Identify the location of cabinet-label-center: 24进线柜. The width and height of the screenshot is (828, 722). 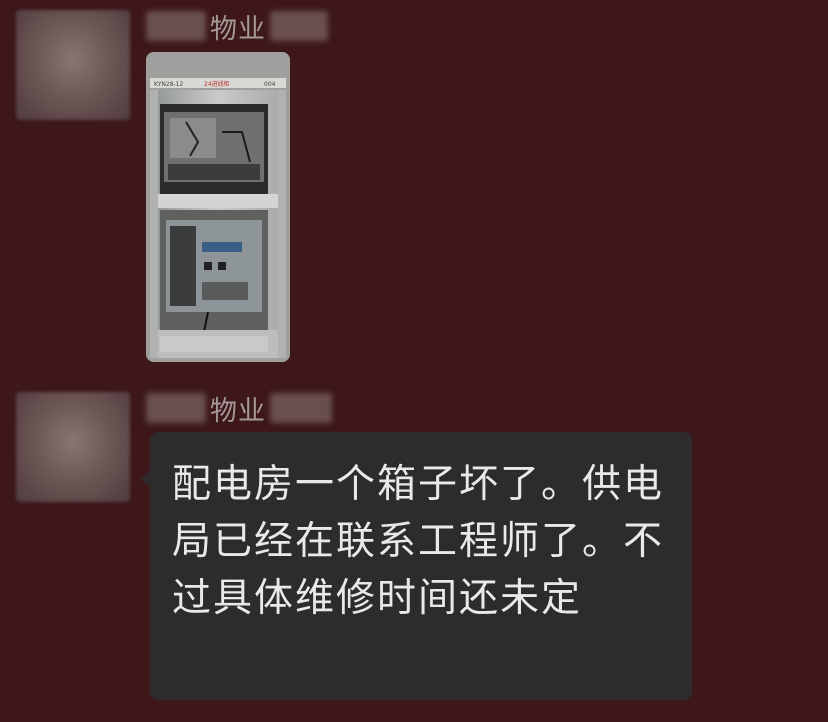
(217, 84).